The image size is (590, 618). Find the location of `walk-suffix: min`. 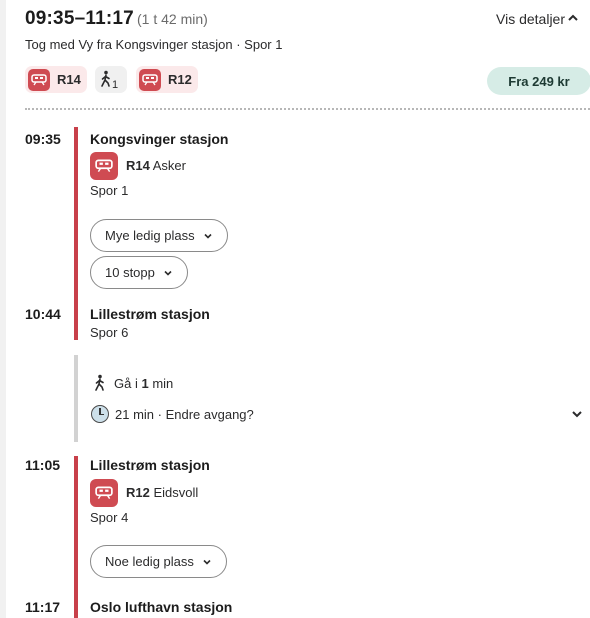

walk-suffix: min is located at coordinates (161, 383).